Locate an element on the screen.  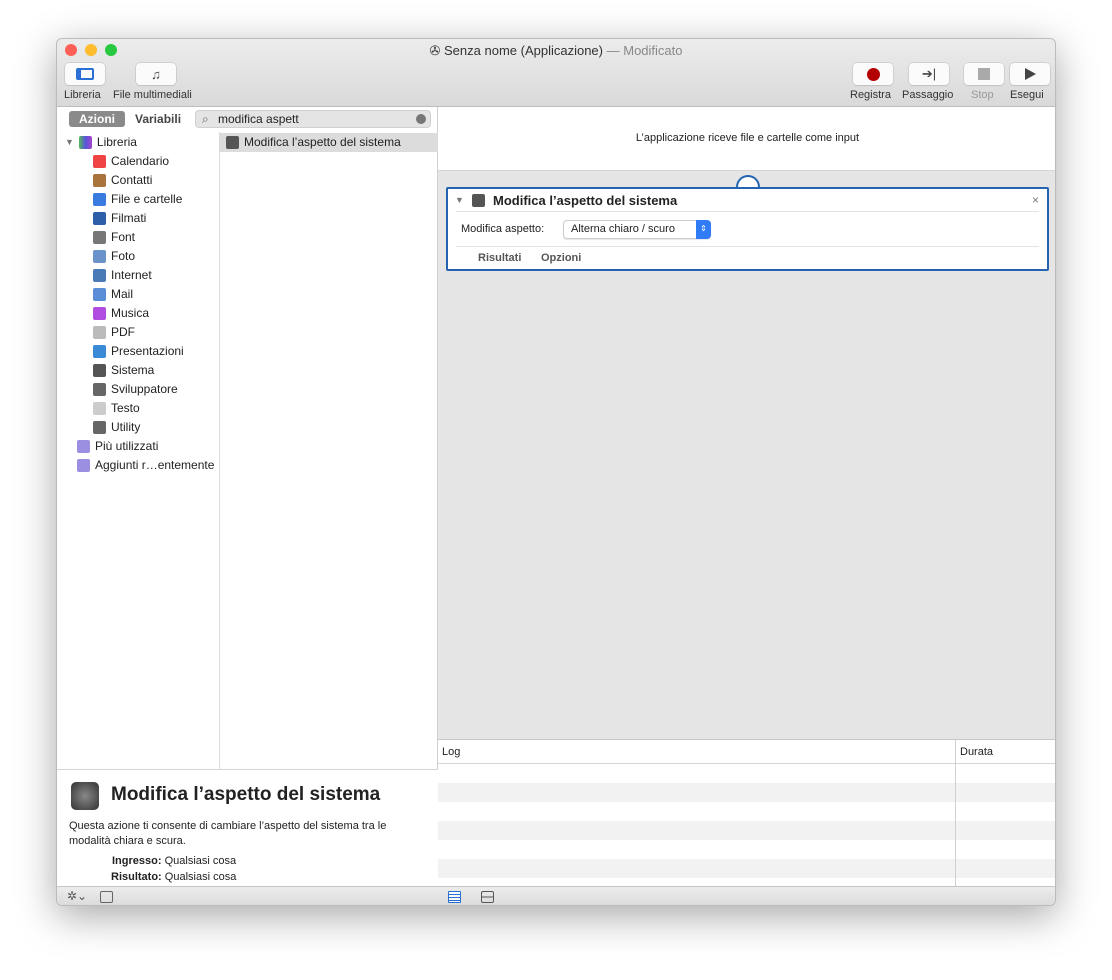
sidebar-icon is located at coordinates (85, 74).